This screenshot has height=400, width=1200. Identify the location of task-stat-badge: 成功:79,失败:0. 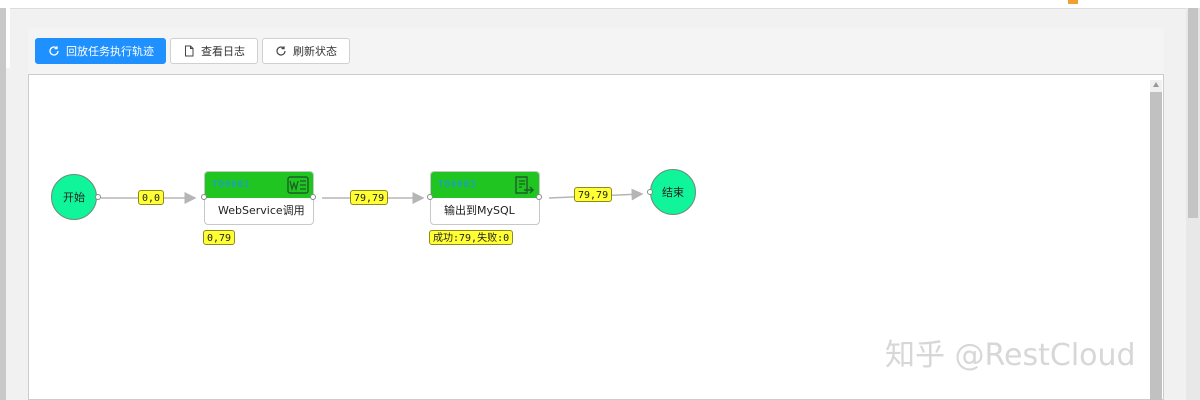
(471, 237).